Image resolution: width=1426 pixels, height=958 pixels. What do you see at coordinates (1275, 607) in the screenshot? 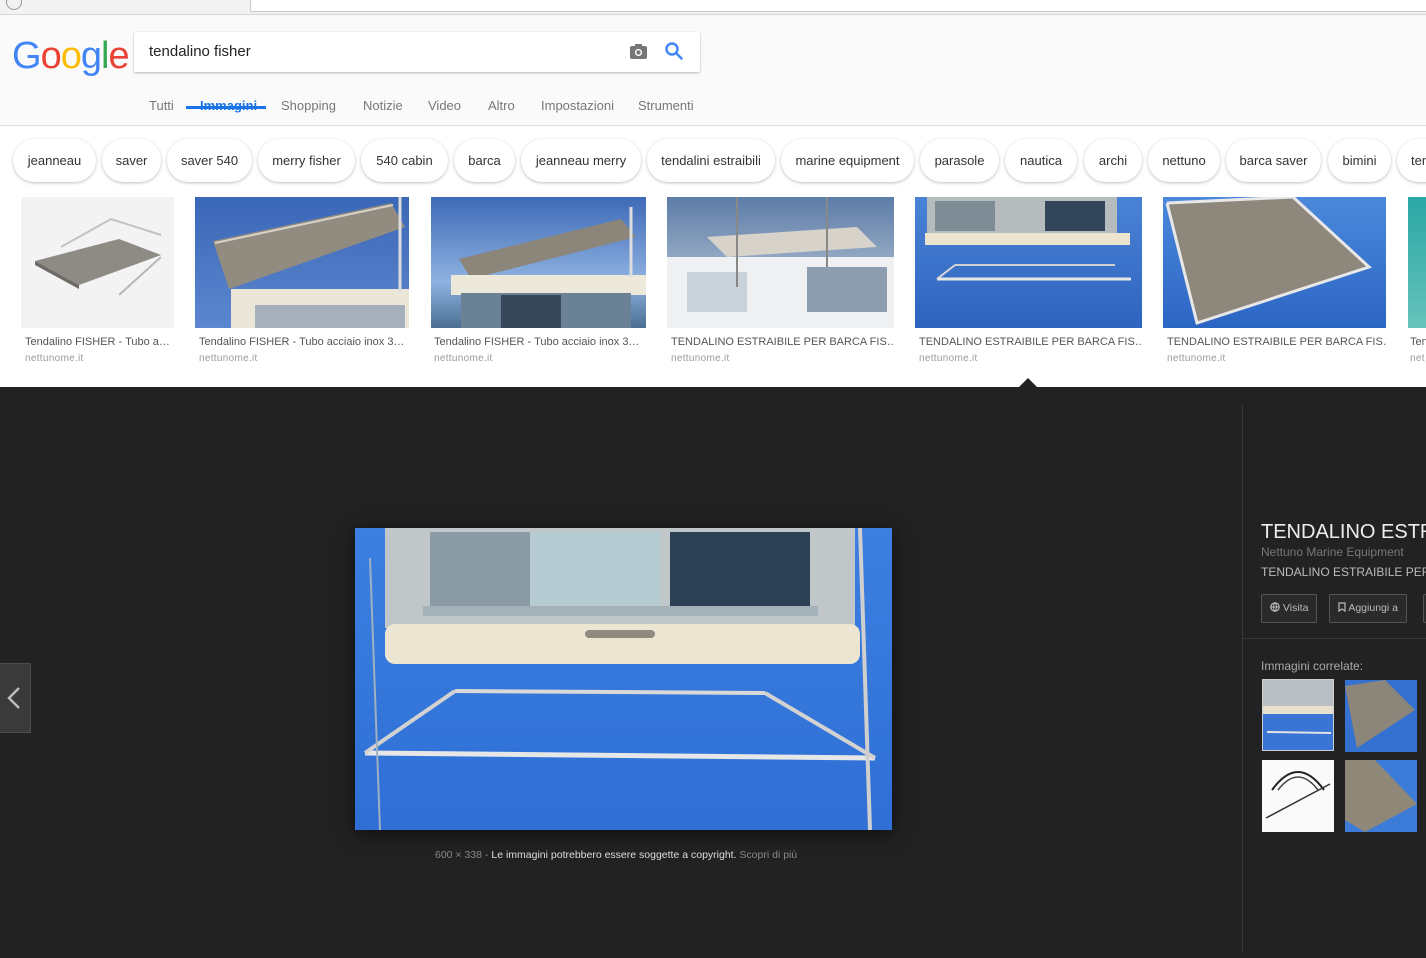
I see `globe-icon` at bounding box center [1275, 607].